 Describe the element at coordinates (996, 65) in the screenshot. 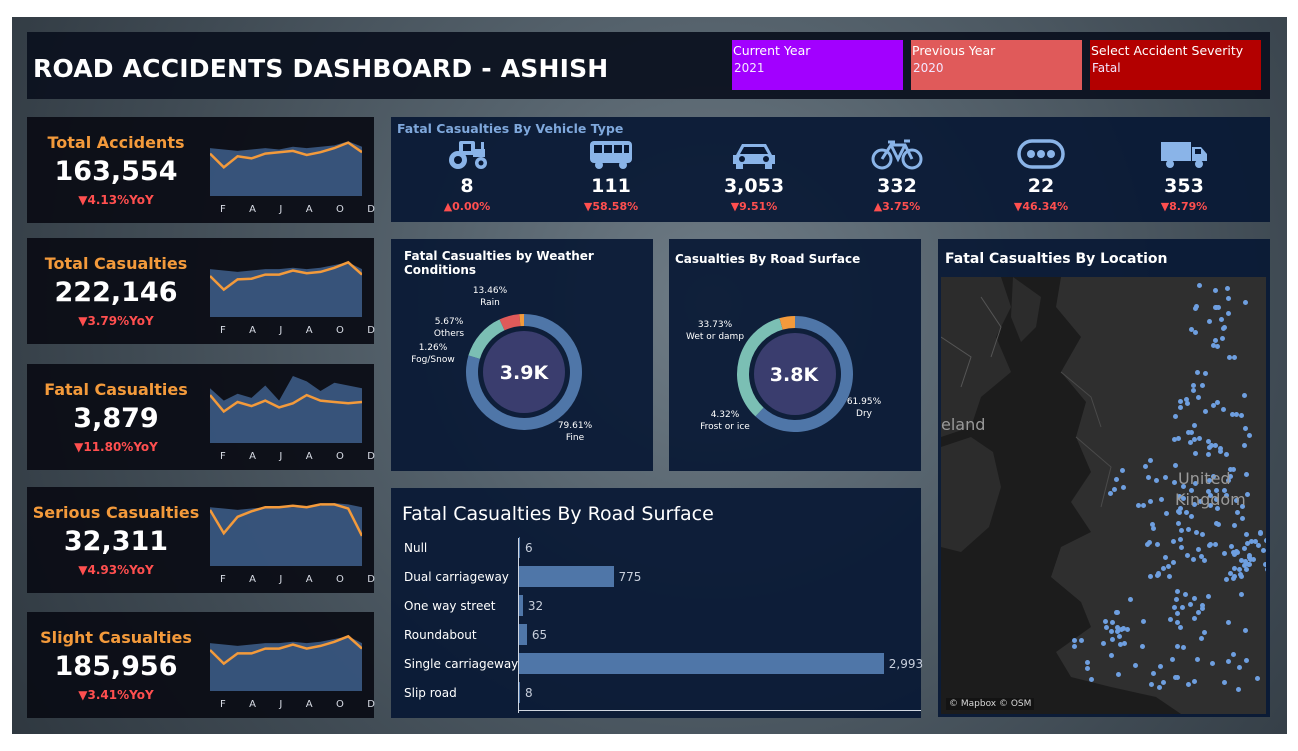

I see `filter-previous-year: Previous Year 2020` at that location.